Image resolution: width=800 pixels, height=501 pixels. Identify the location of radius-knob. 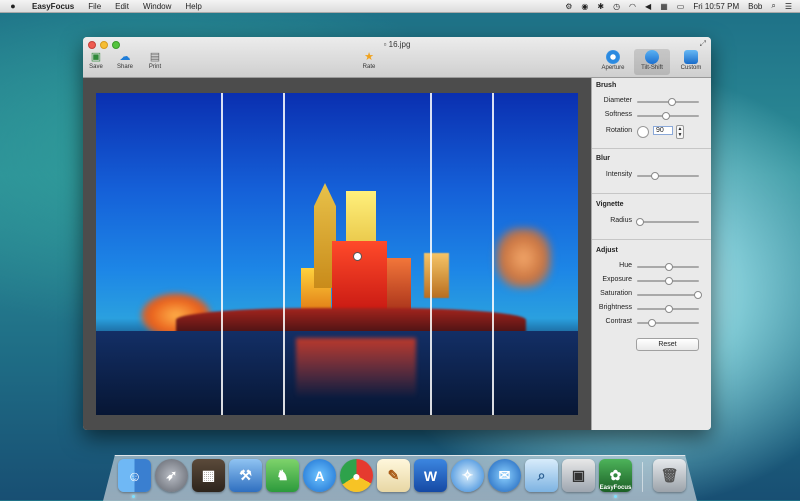
(640, 222).